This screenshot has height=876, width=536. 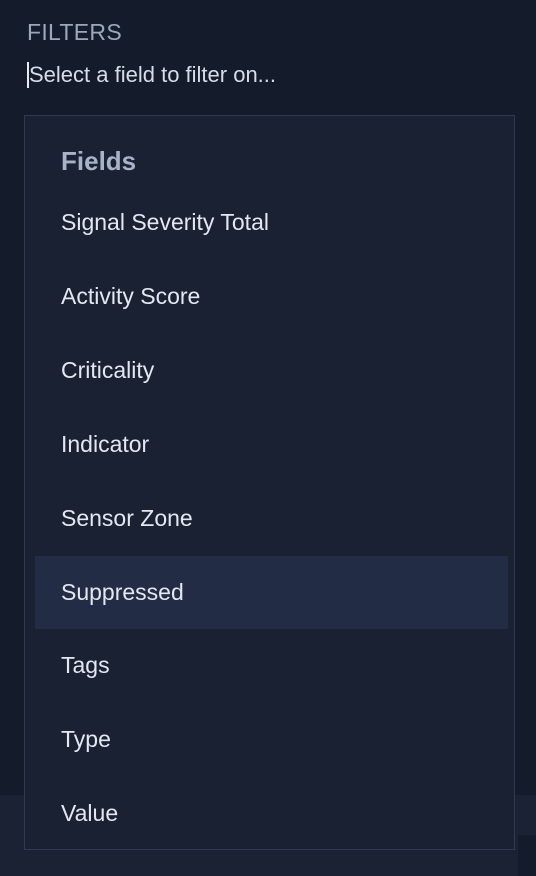 I want to click on option-criticality: Criticality, so click(x=271, y=370).